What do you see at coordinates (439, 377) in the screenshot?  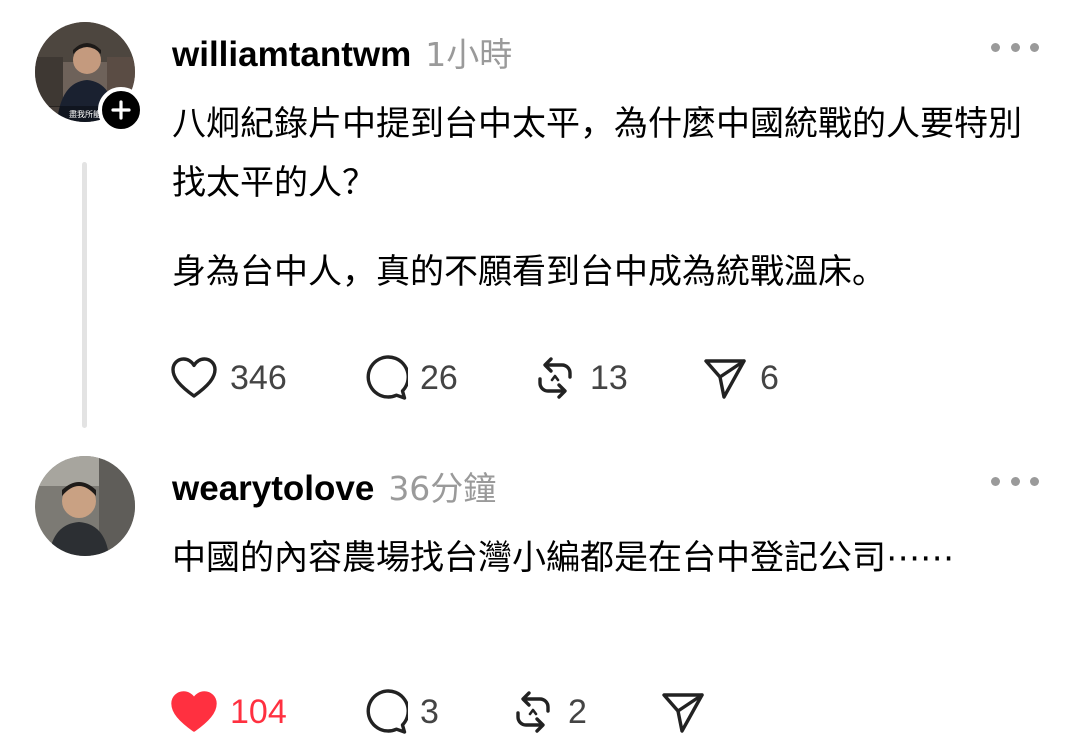 I see `comment-count: 26` at bounding box center [439, 377].